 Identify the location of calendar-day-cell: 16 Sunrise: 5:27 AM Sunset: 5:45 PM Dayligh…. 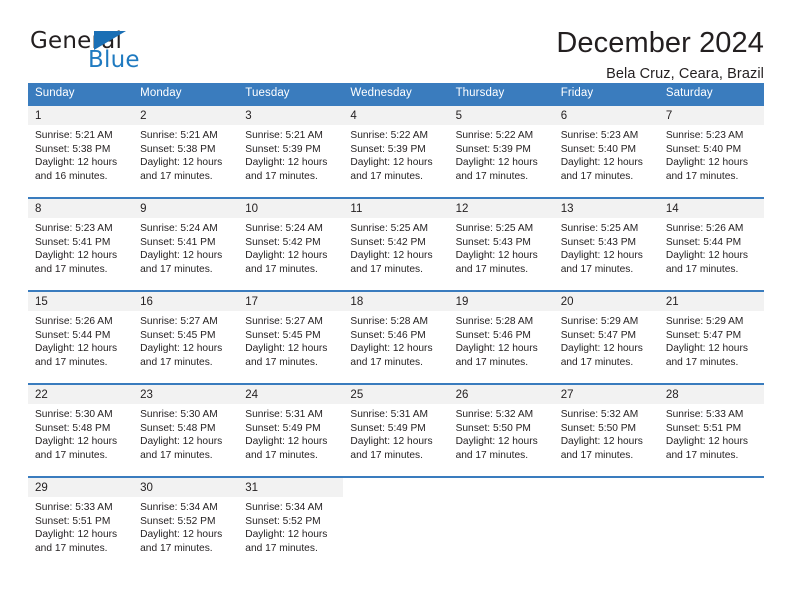
(186, 337).